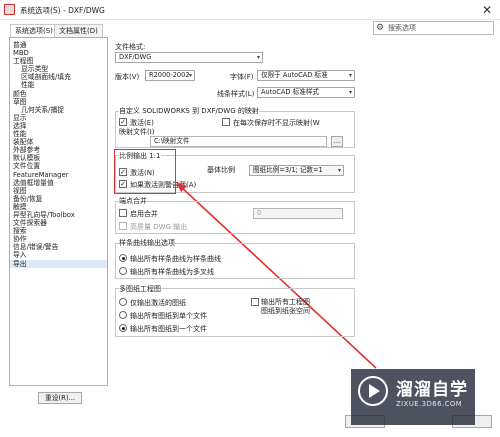  Describe the element at coordinates (123, 271) in the screenshot. I see `spline-as-polyline-radio` at that location.